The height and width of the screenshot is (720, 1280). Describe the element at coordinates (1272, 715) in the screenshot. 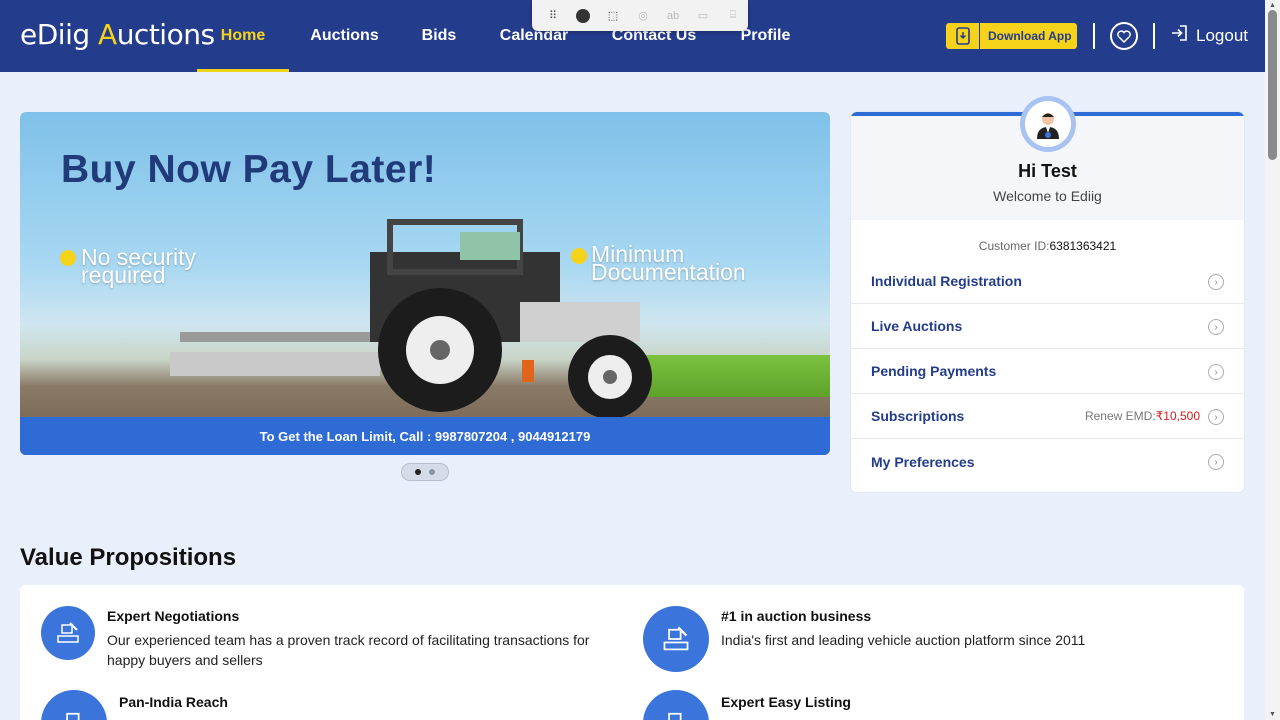

I see `scroll-down-icon: ▼` at that location.